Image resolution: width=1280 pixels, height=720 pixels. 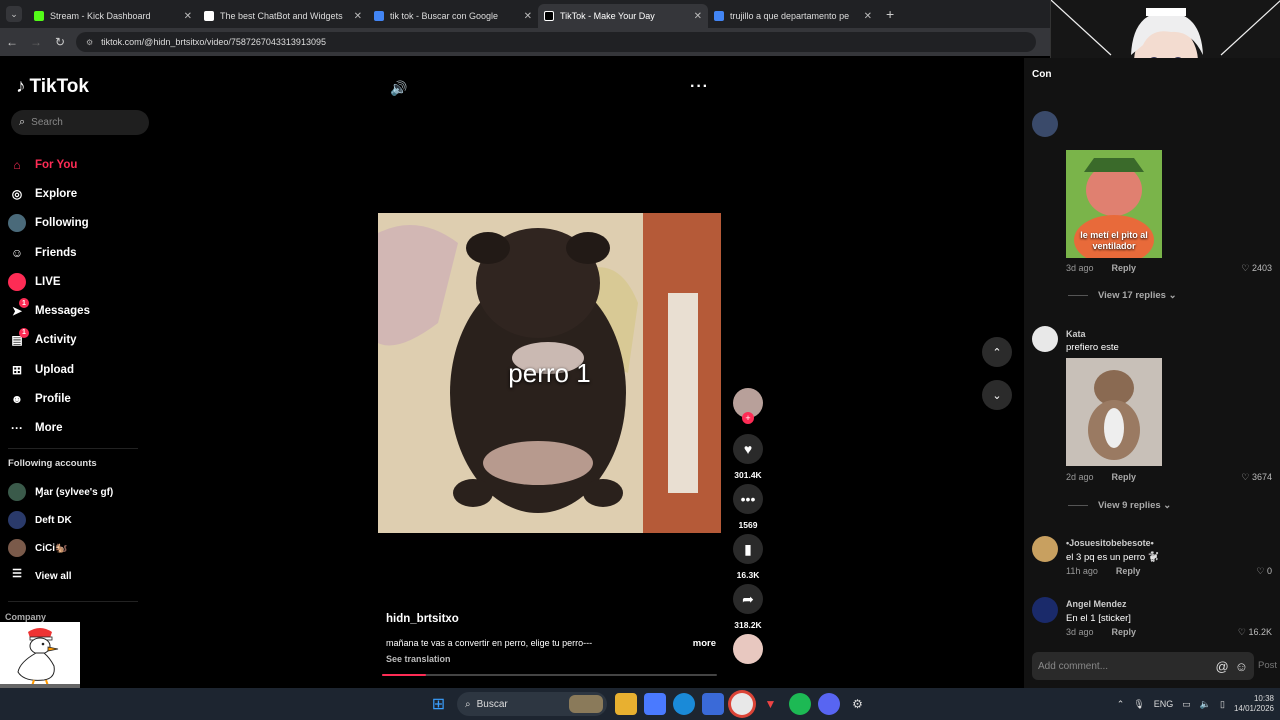 I want to click on search-input: ⌕ Search, so click(x=80, y=122).